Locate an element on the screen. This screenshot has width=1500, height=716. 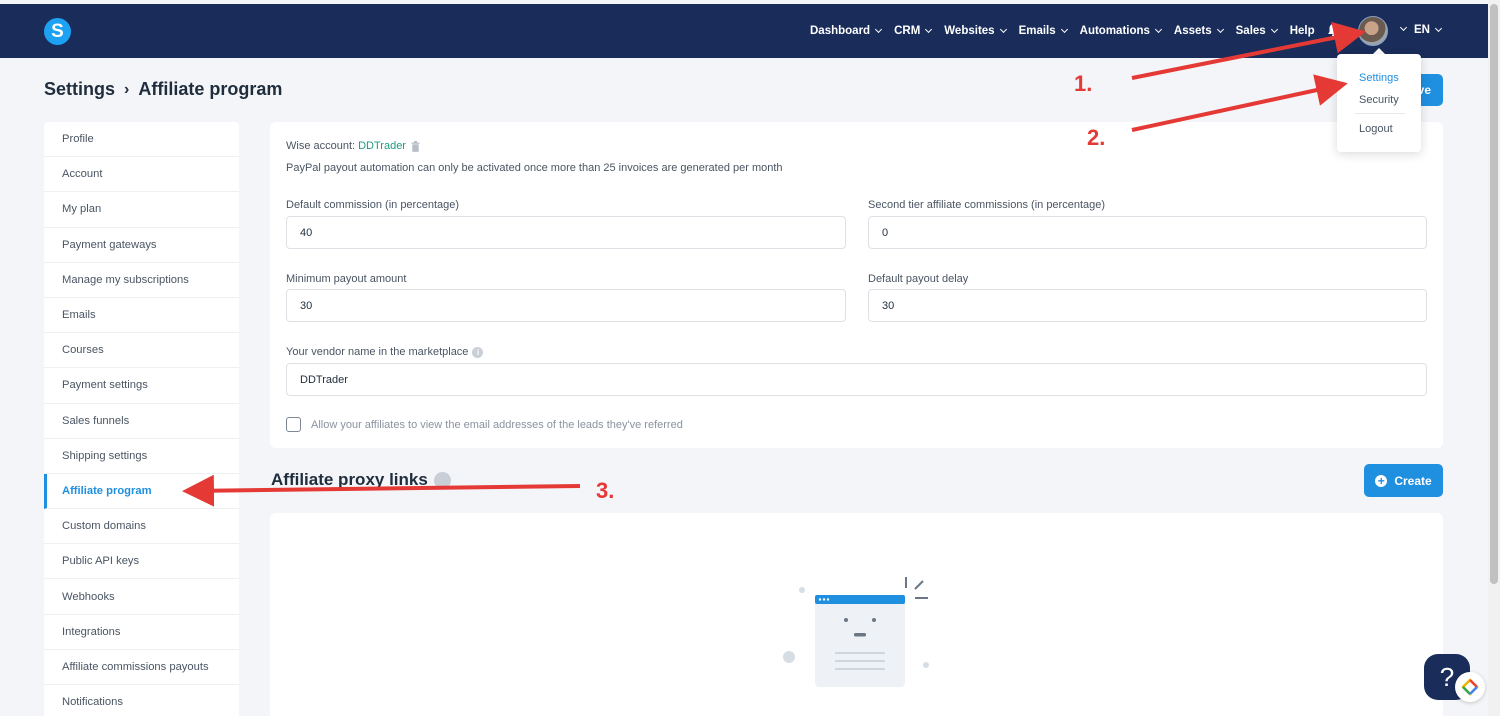
nav-crm: CRM is located at coordinates (913, 31).